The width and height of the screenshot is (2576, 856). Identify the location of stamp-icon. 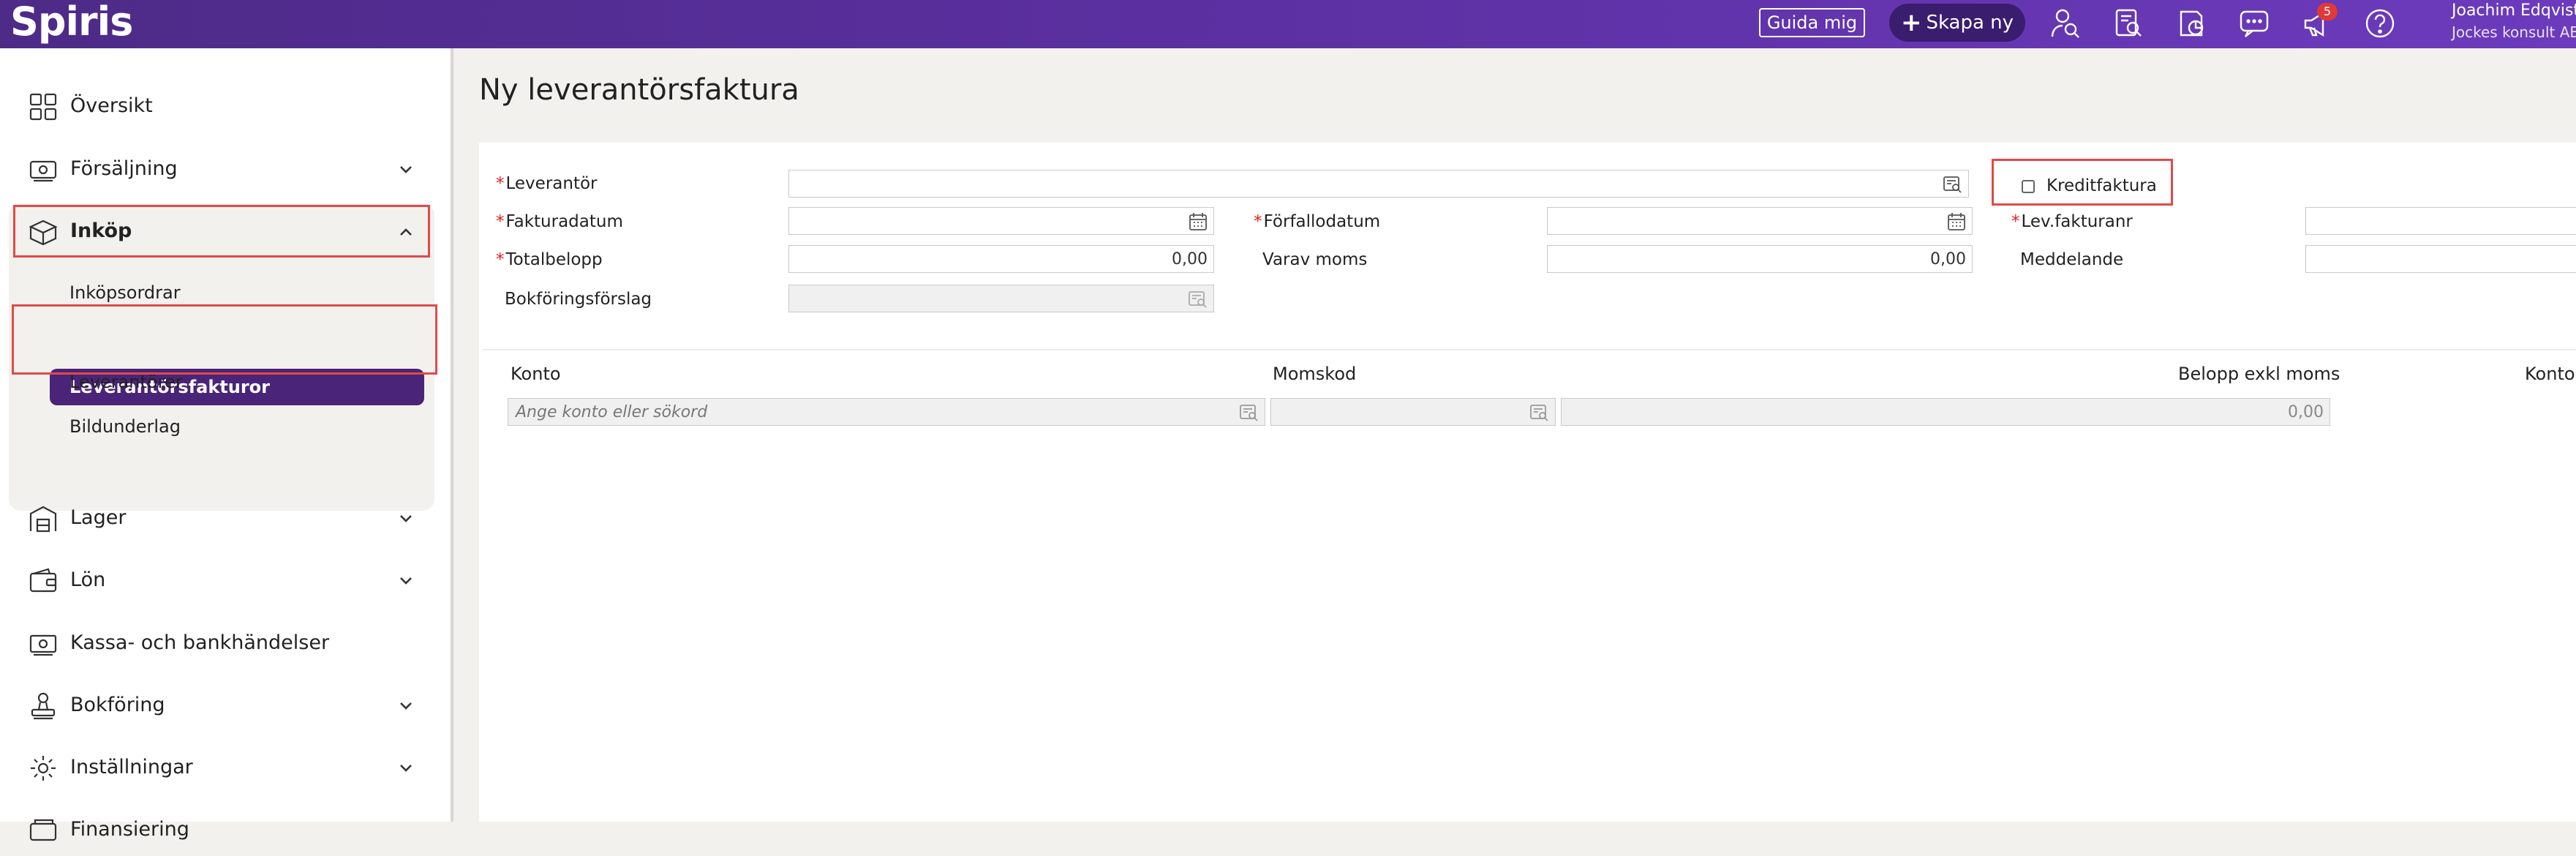
(43, 706).